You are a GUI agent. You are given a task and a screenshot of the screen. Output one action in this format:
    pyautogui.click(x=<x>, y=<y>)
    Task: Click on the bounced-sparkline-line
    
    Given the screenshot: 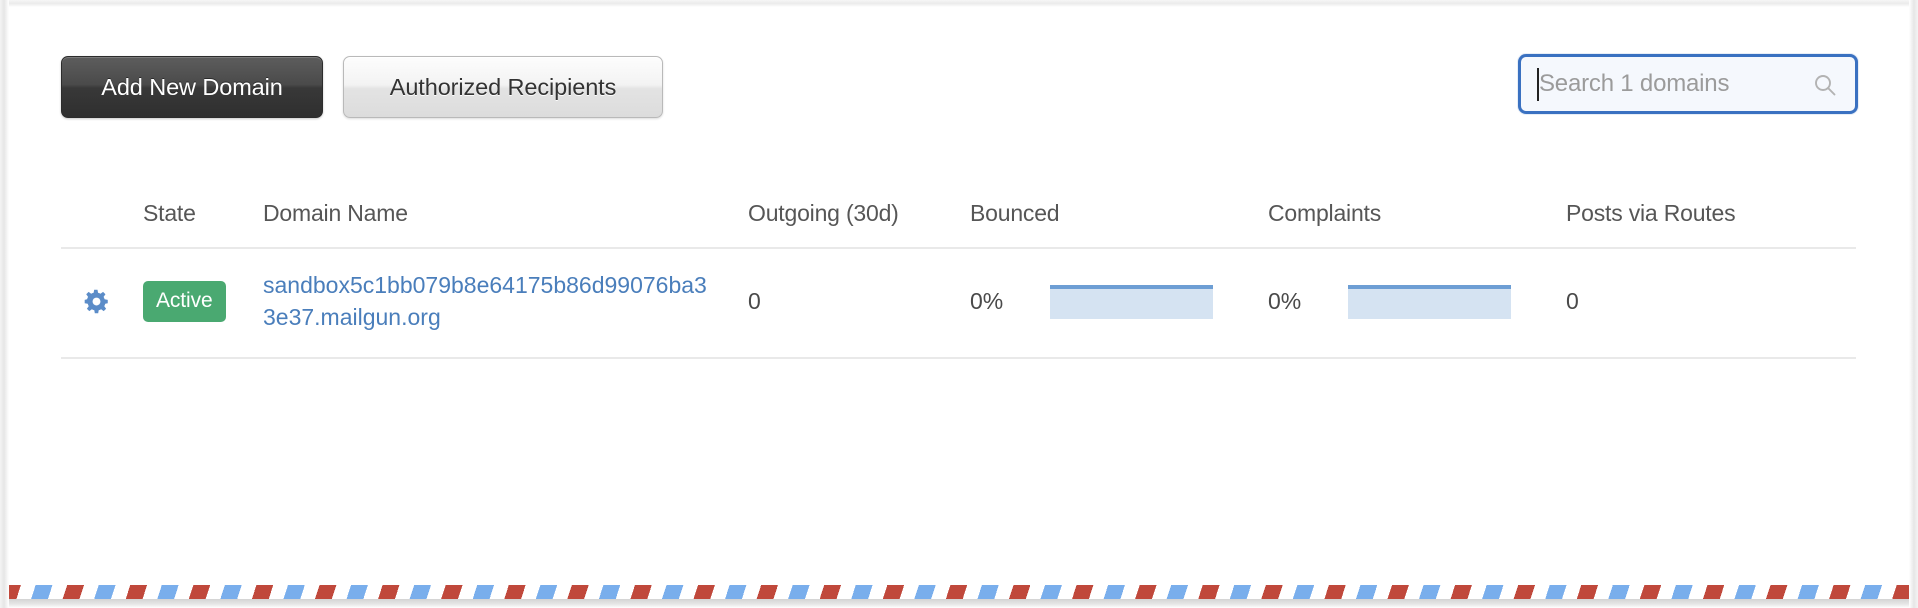 What is the action you would take?
    pyautogui.click(x=1131, y=287)
    